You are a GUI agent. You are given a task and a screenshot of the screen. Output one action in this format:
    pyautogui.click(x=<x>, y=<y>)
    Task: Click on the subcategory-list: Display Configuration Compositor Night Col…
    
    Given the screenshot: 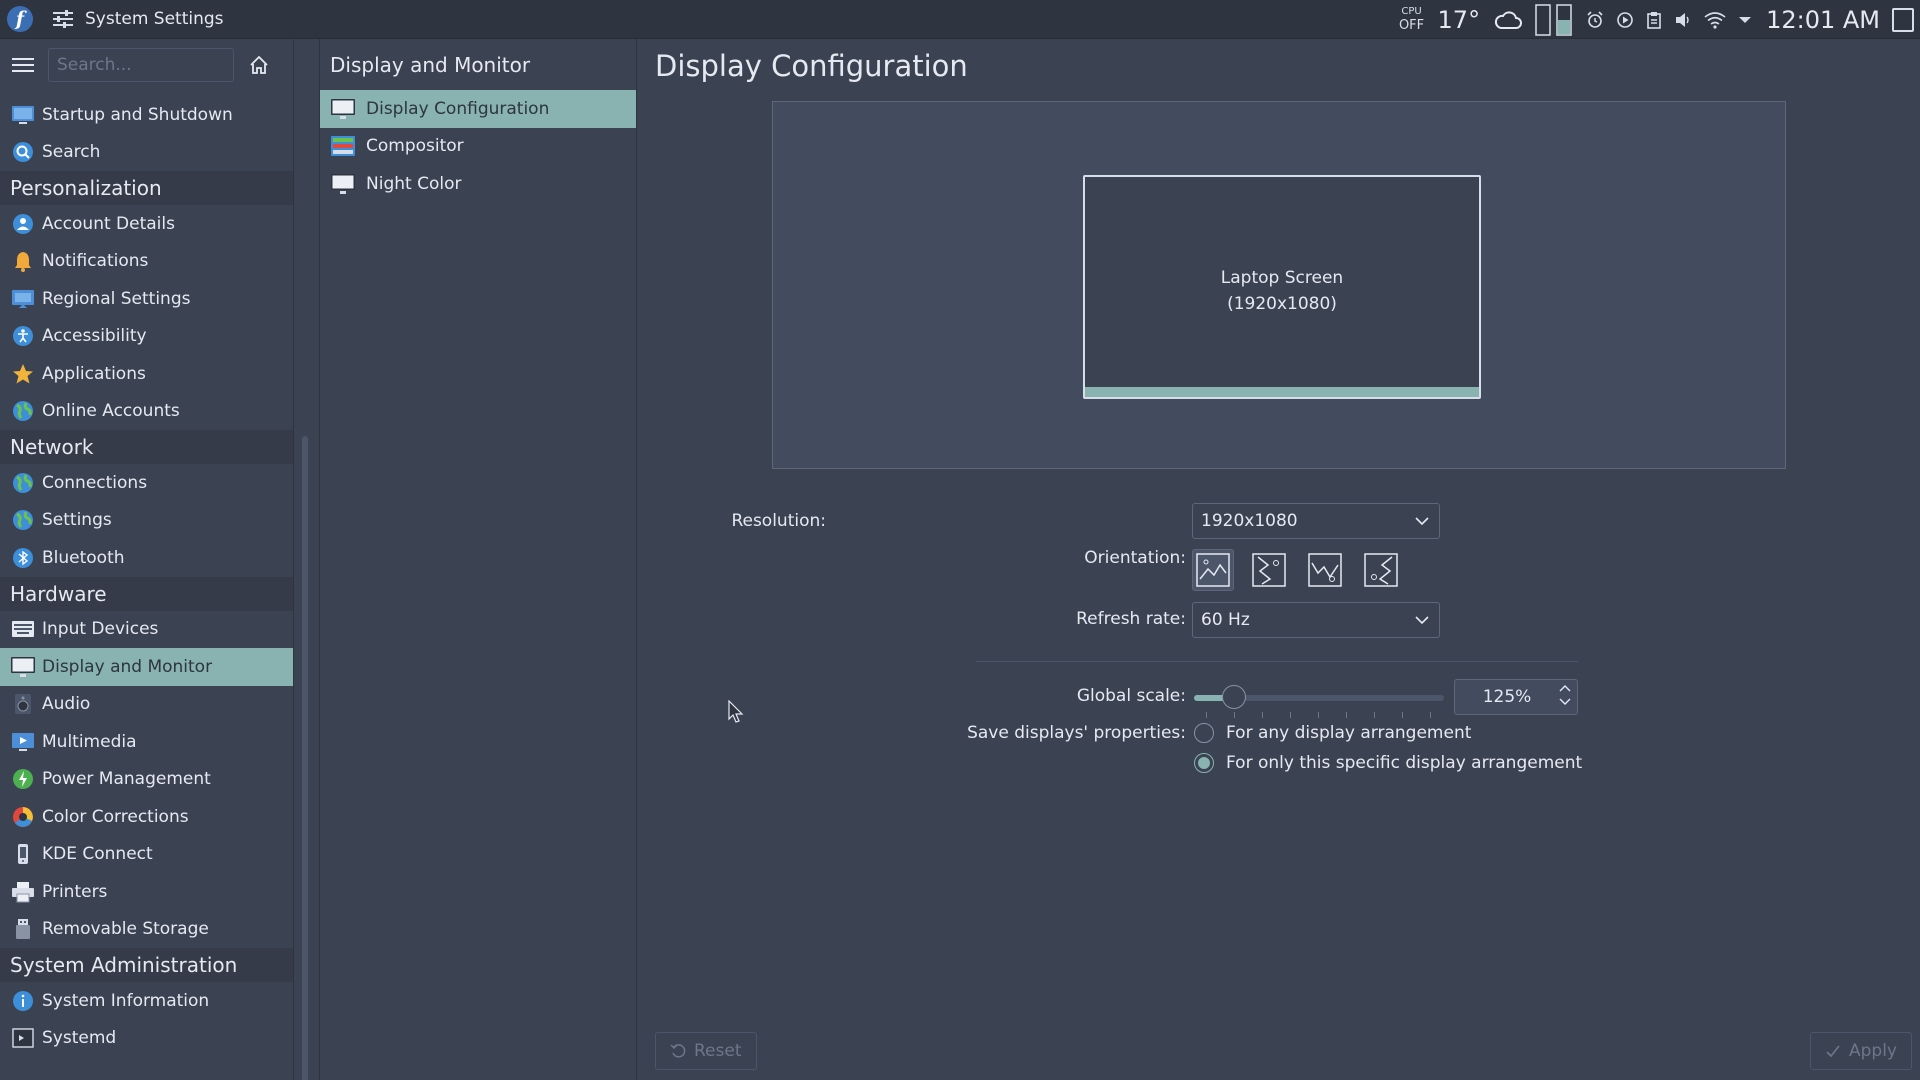 What is the action you would take?
    pyautogui.click(x=478, y=146)
    